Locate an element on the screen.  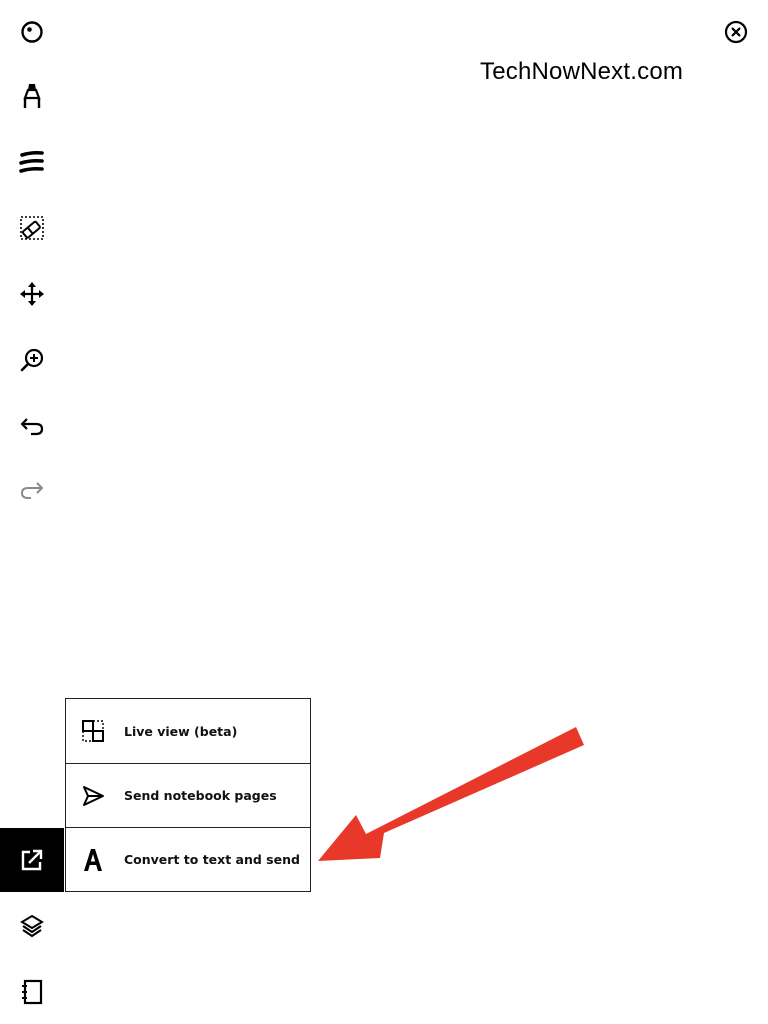
circle-dot-icon is located at coordinates (32, 32).